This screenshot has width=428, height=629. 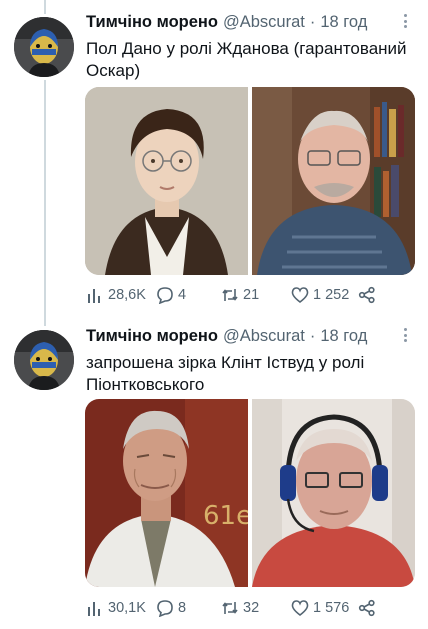 What do you see at coordinates (127, 608) in the screenshot?
I see `views-count: 30,1K` at bounding box center [127, 608].